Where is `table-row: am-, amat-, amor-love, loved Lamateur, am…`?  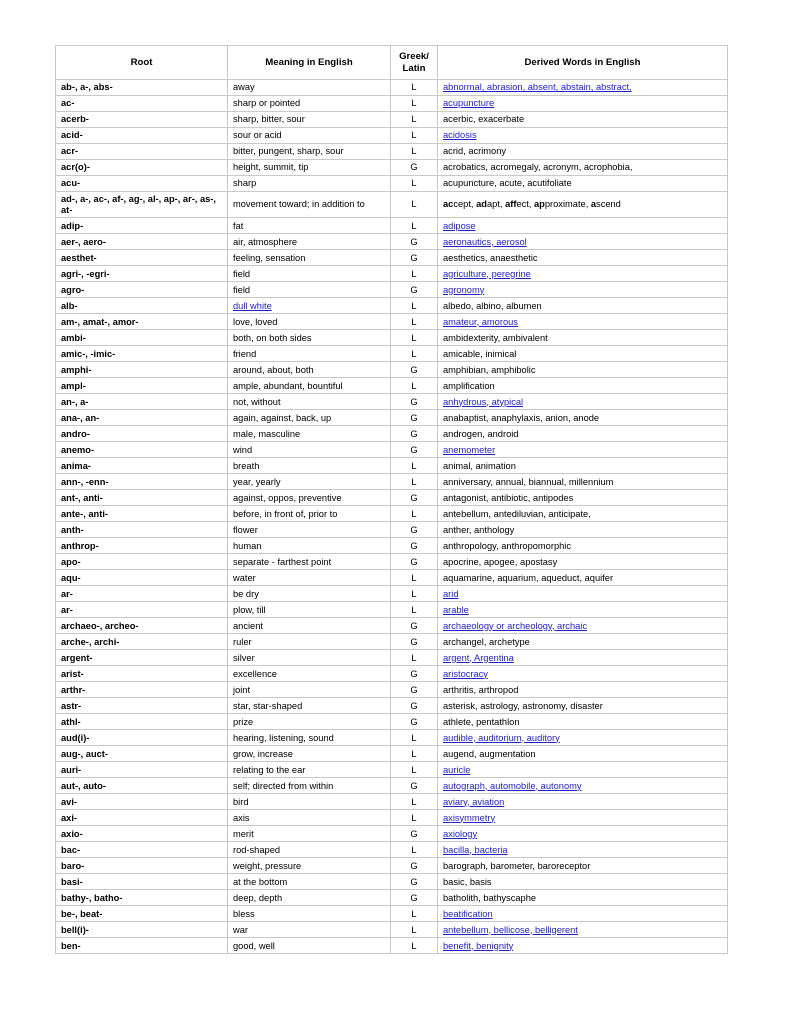
table-row: am-, amat-, amor-love, loved Lamateur, am… is located at coordinates (391, 322).